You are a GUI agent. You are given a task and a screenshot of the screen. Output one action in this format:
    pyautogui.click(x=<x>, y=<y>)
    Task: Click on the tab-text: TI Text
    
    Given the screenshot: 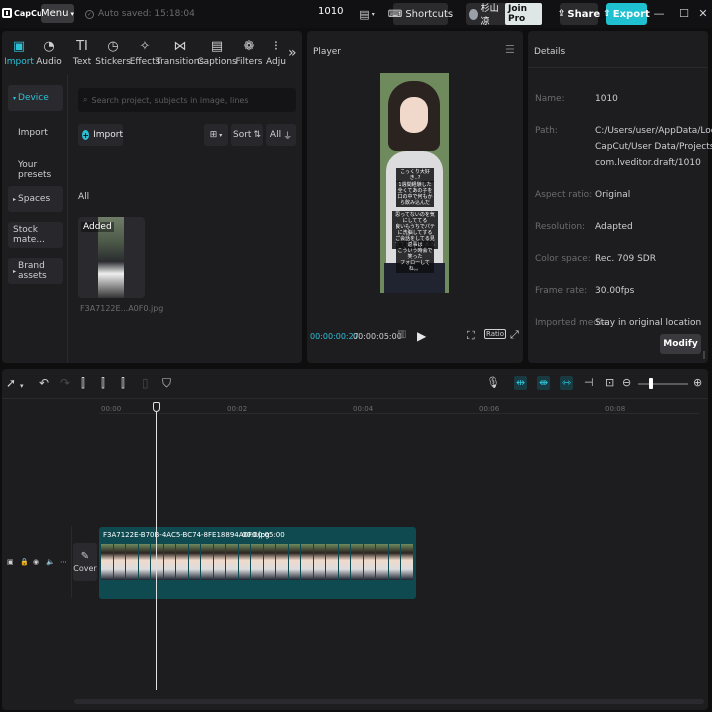 What is the action you would take?
    pyautogui.click(x=82, y=53)
    